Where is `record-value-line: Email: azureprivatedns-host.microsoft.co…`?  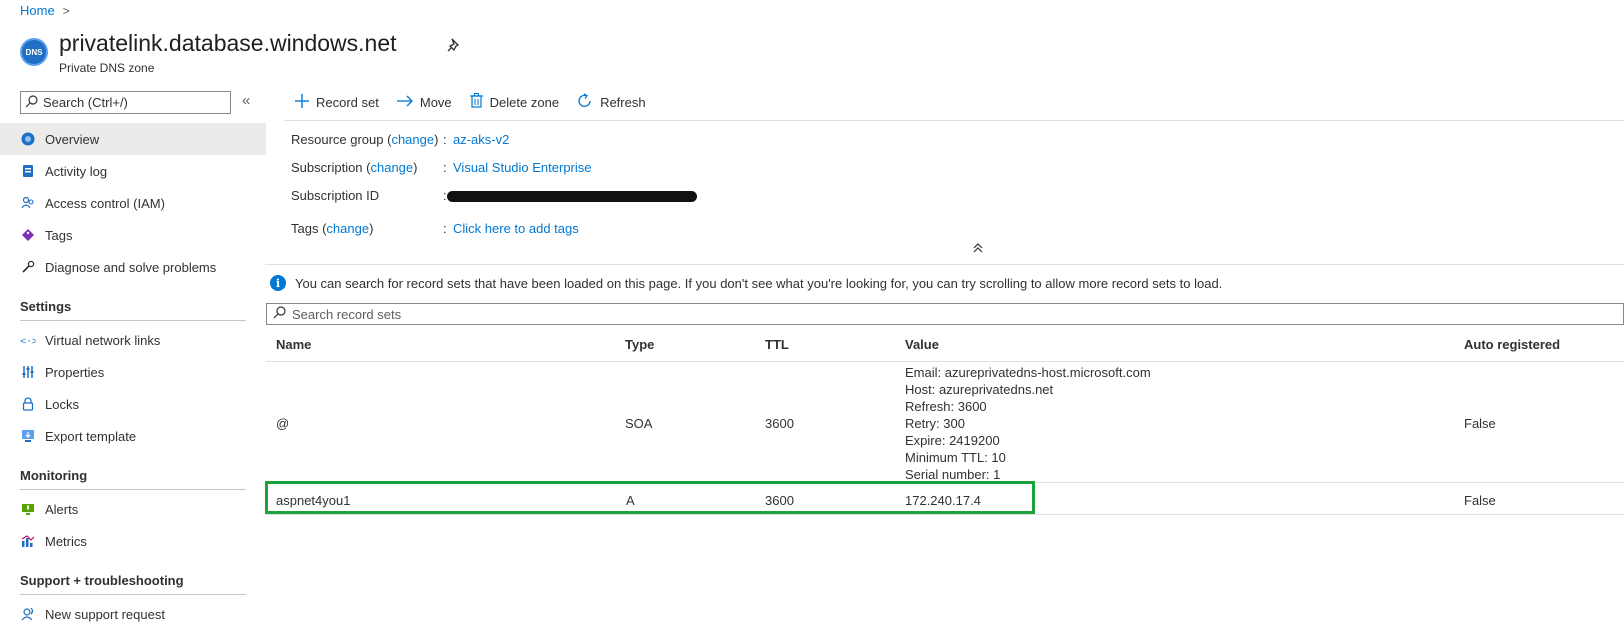
record-value-line: Email: azureprivatedns-host.microsoft.co… is located at coordinates (1028, 372).